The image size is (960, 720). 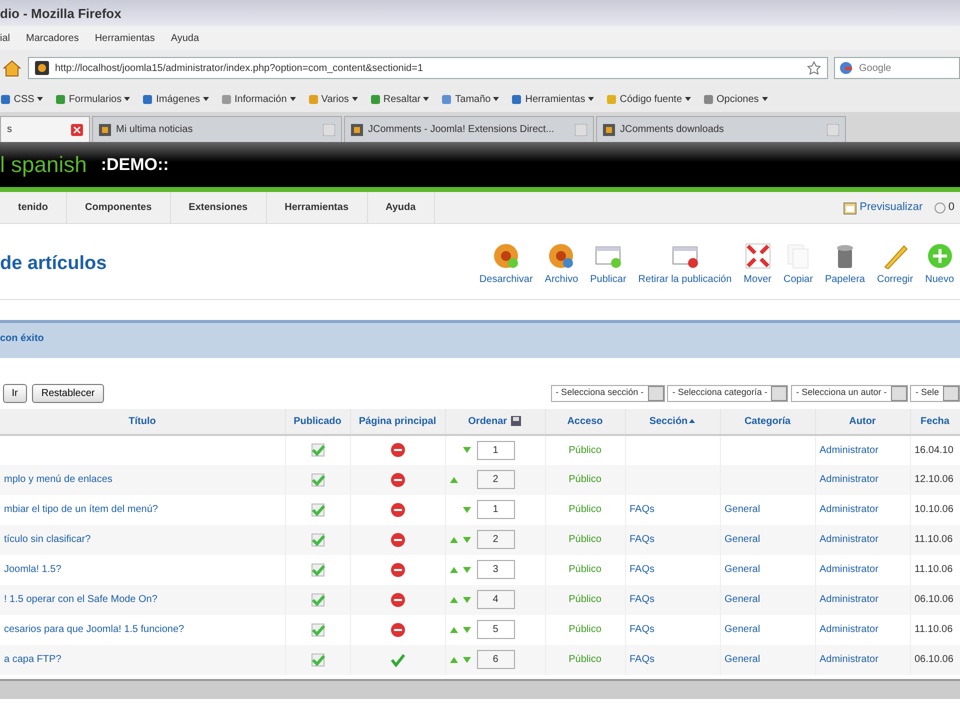 I want to click on save-icon, so click(x=516, y=421).